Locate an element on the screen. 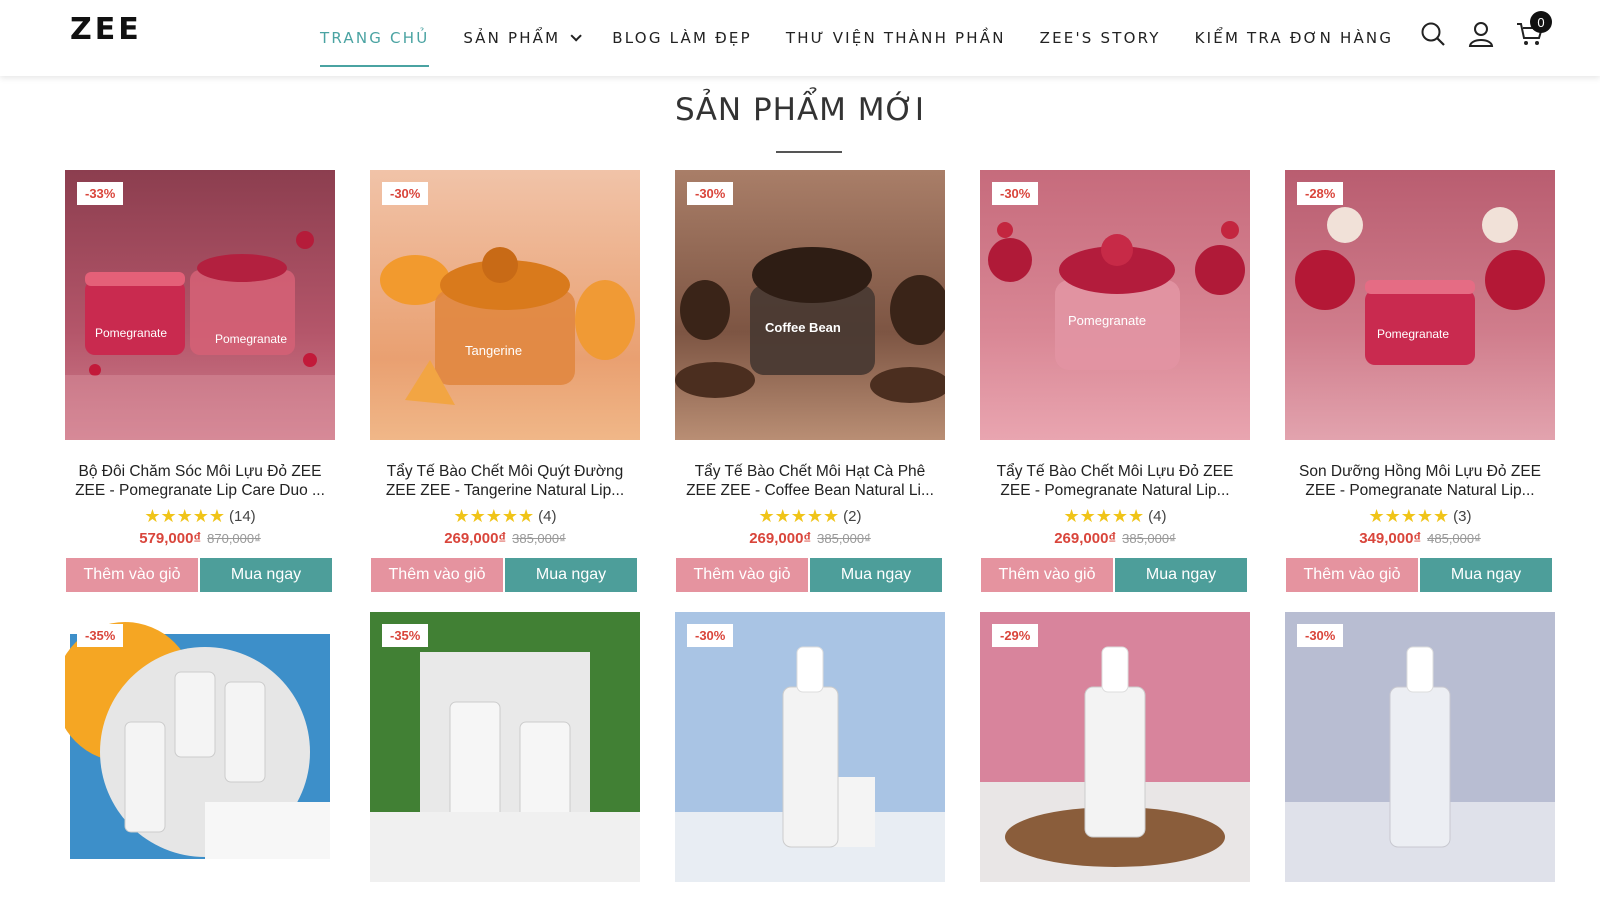 The width and height of the screenshot is (1600, 900). nav-item-blog: BLOG LÀM ĐẸP is located at coordinates (682, 38).